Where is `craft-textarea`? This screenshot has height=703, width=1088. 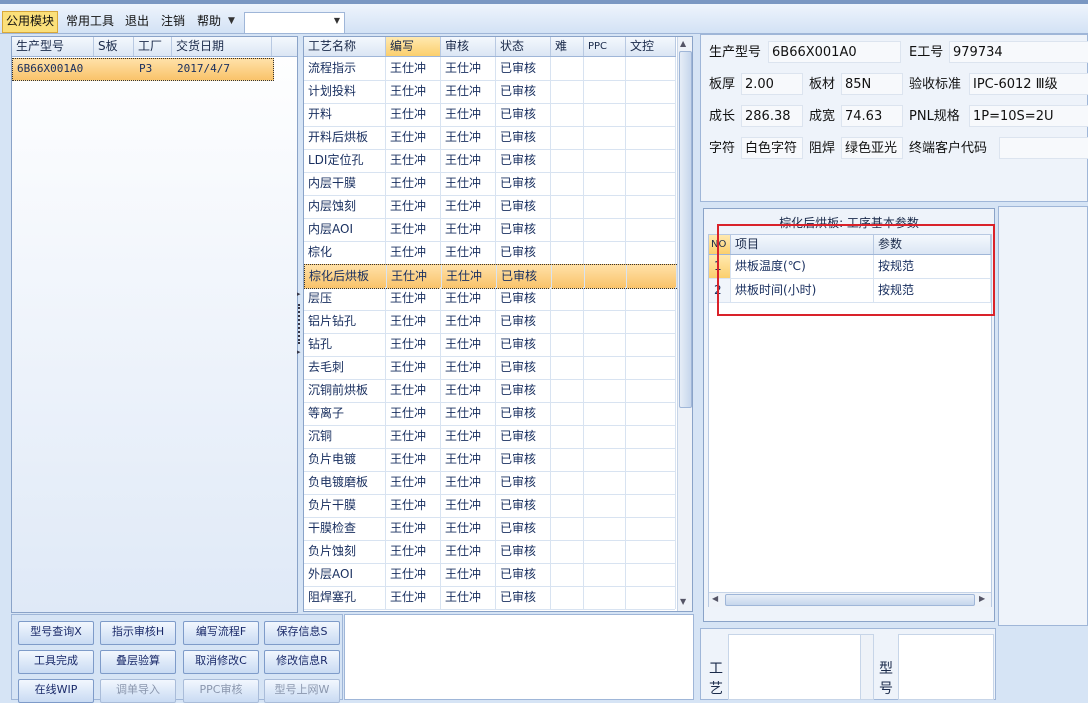
craft-textarea is located at coordinates (801, 667).